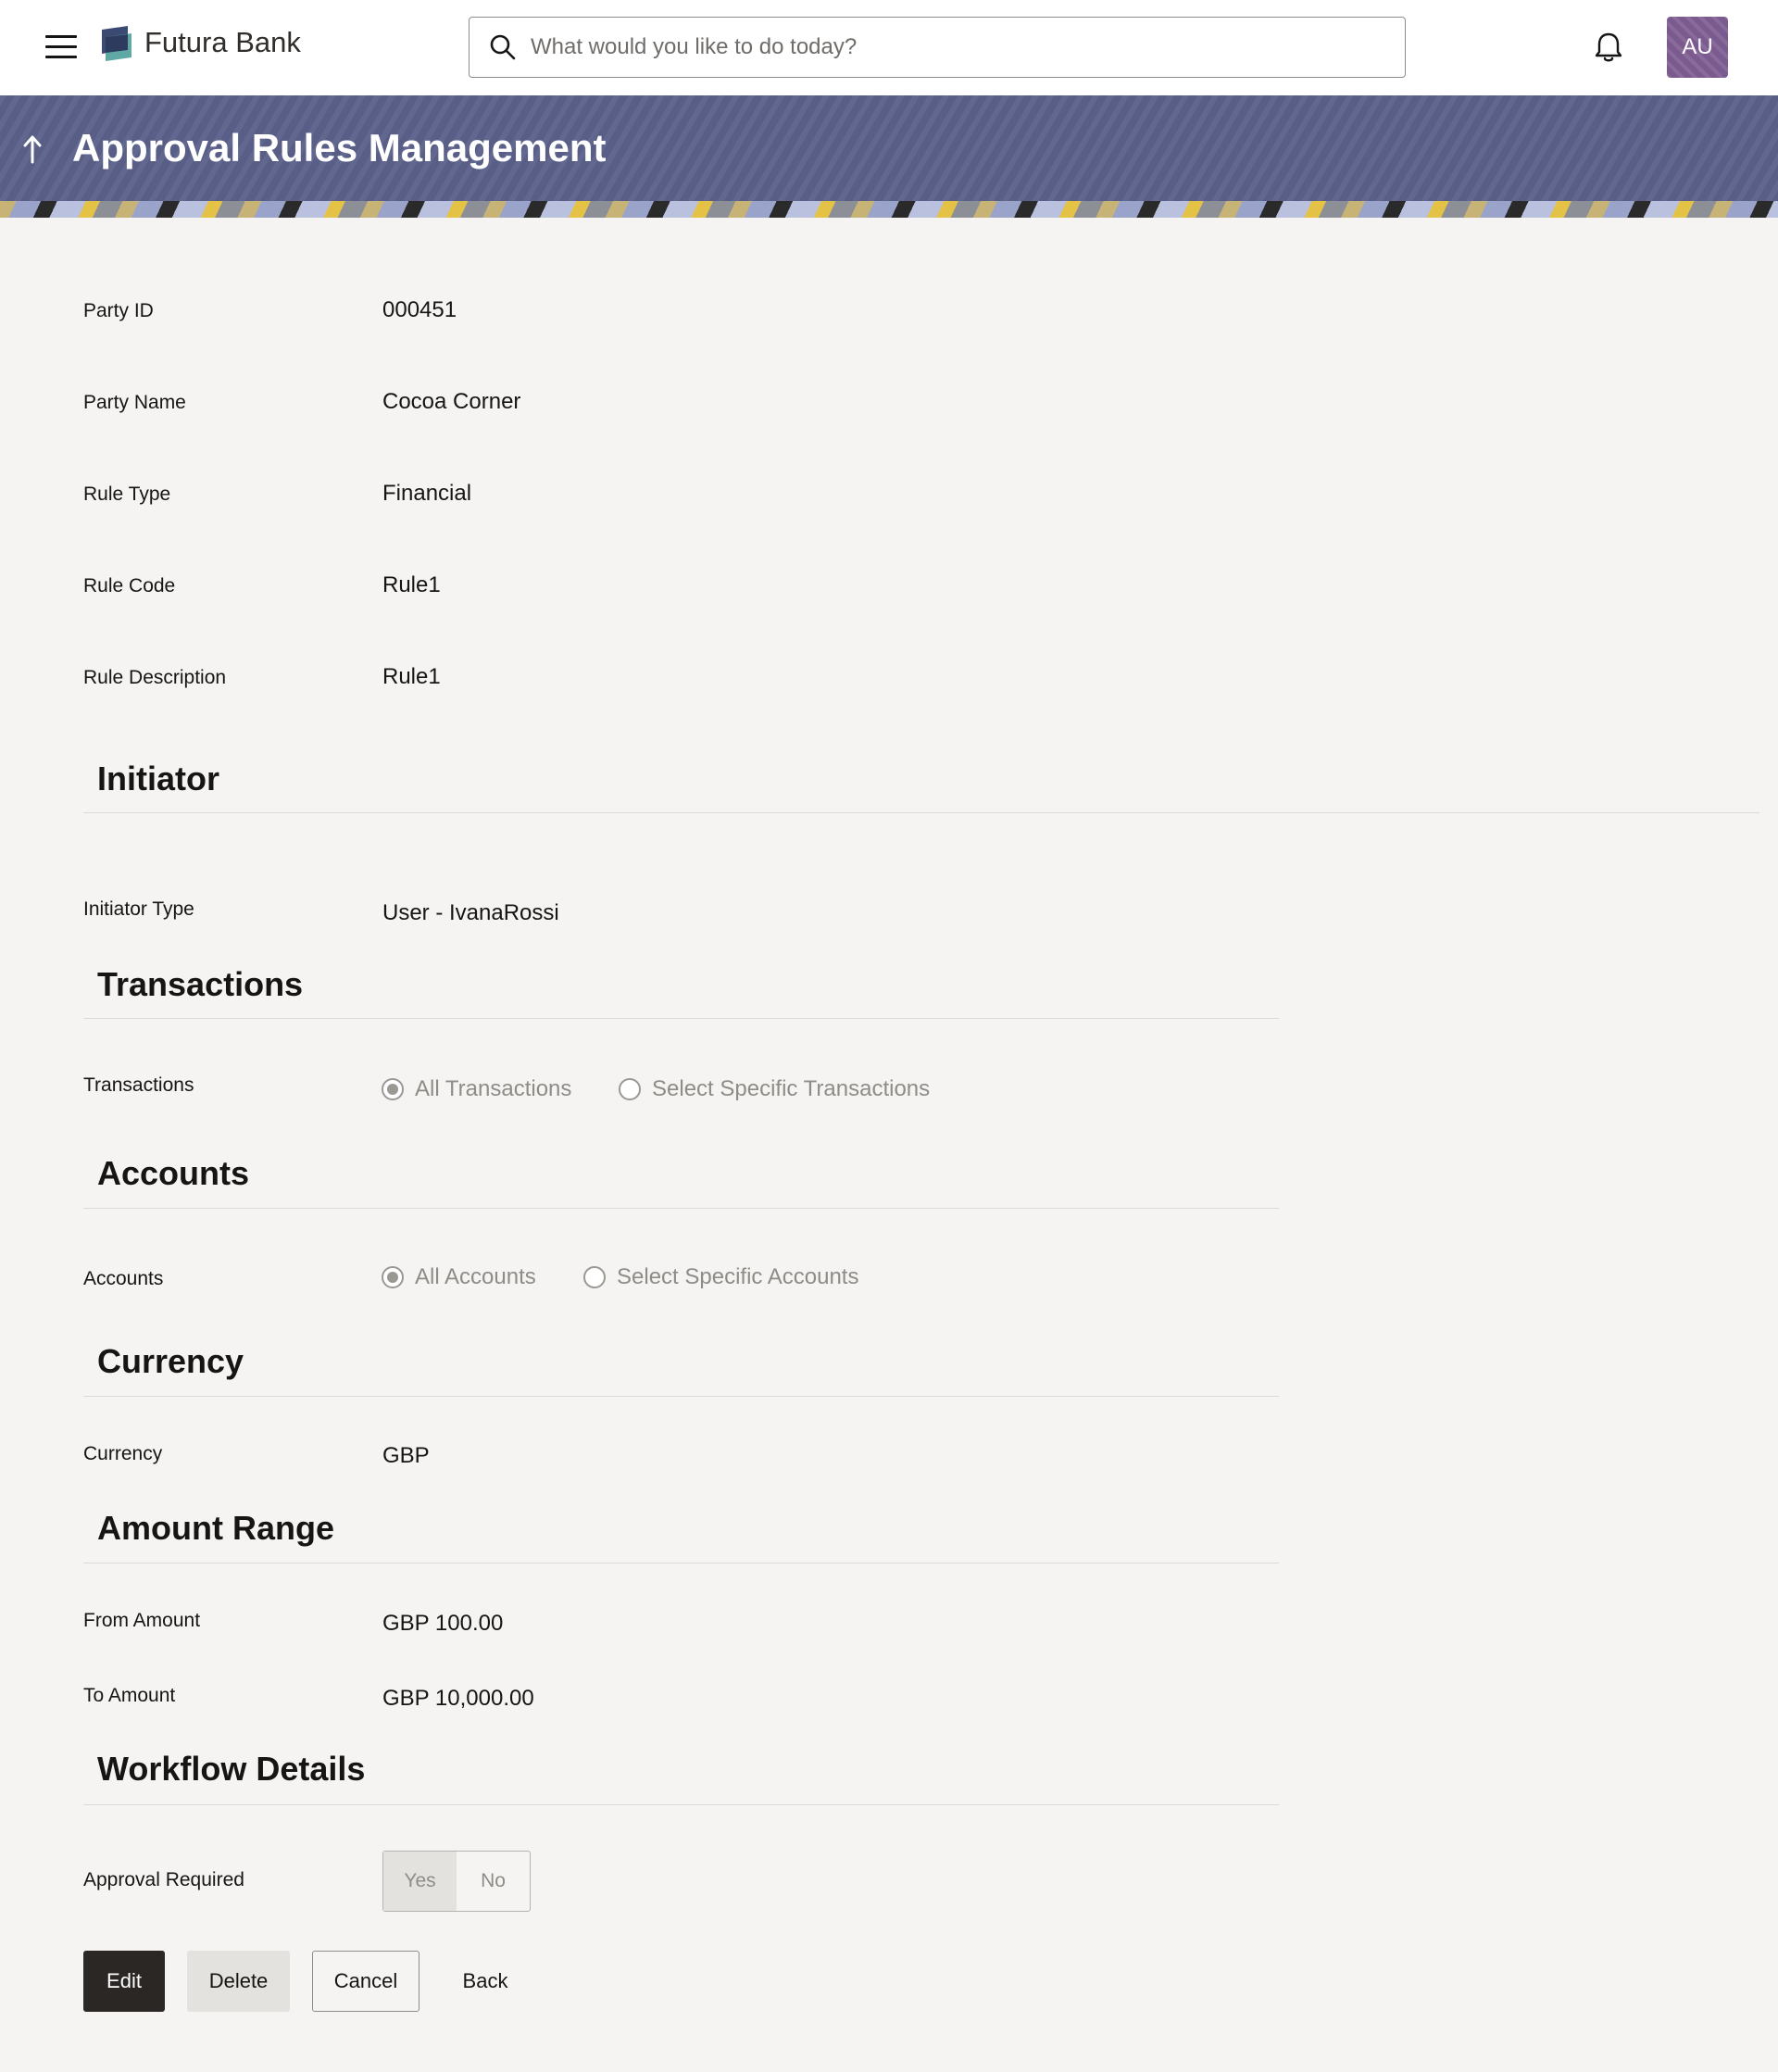  What do you see at coordinates (61, 47) in the screenshot?
I see `menu-icon` at bounding box center [61, 47].